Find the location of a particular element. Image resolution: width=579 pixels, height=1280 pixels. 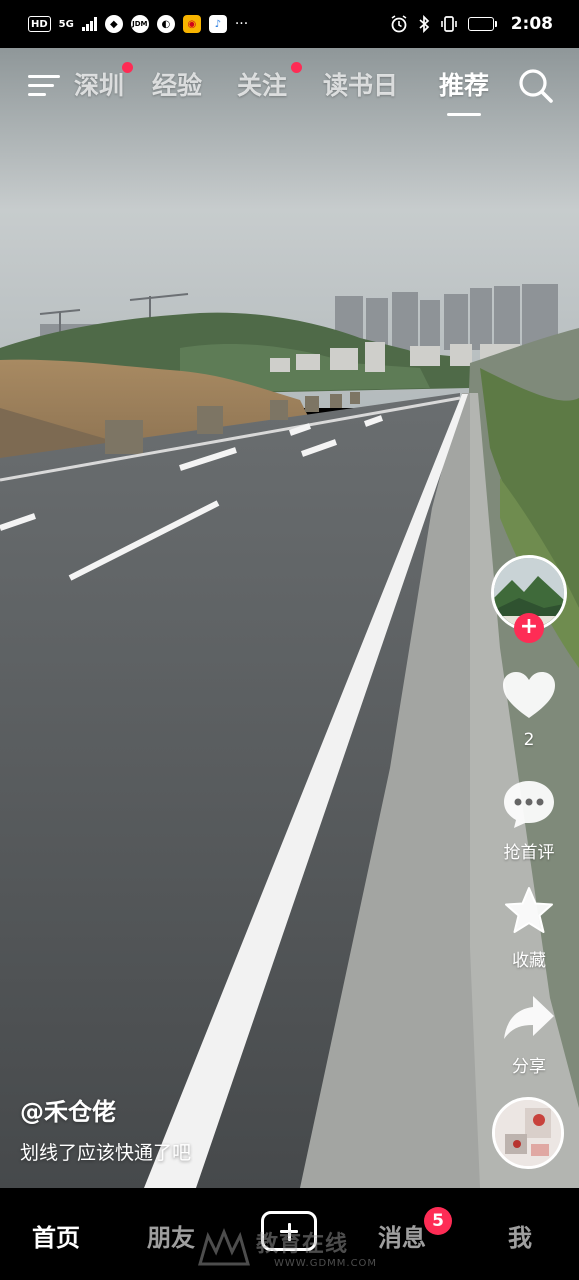

network-type: 5G is located at coordinates (66, 24).